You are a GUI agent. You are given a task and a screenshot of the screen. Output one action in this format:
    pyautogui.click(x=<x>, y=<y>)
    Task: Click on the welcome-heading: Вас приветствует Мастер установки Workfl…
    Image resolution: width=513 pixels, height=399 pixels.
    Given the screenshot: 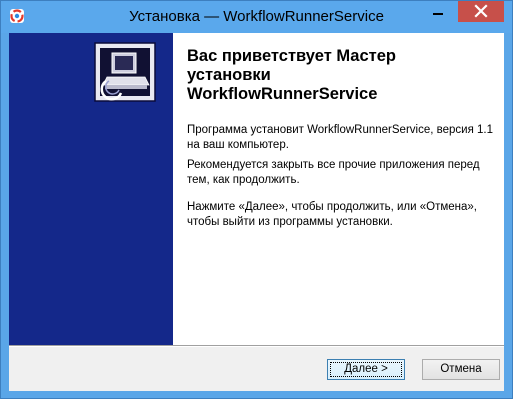 What is the action you would take?
    pyautogui.click(x=291, y=75)
    